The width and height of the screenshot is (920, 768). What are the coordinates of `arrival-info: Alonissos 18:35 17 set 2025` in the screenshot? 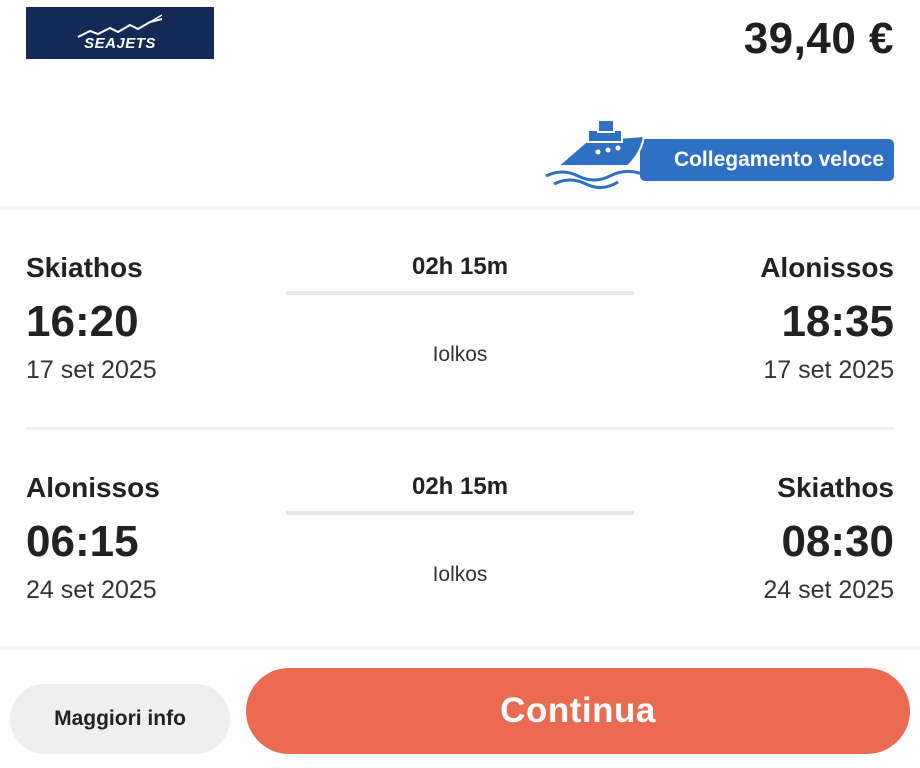 It's located at (827, 318).